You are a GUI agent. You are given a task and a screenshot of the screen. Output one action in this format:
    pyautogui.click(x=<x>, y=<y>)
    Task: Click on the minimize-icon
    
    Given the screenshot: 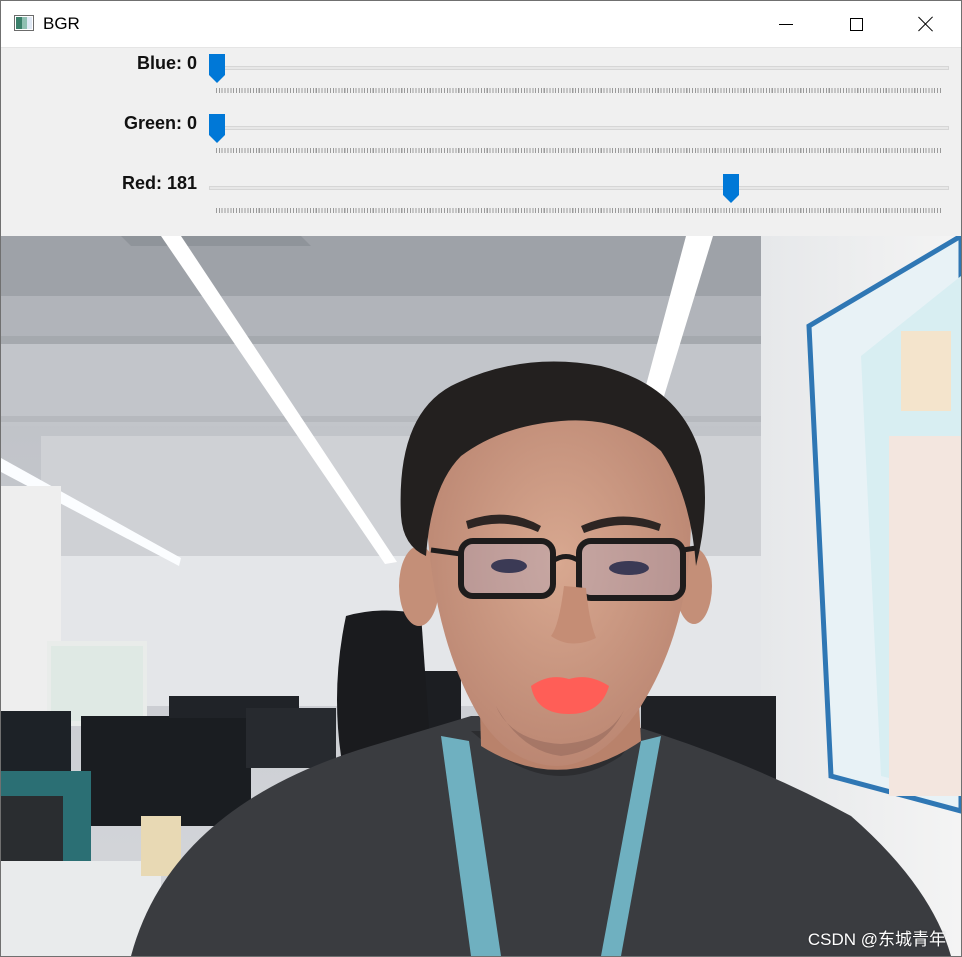 What is the action you would take?
    pyautogui.click(x=786, y=24)
    